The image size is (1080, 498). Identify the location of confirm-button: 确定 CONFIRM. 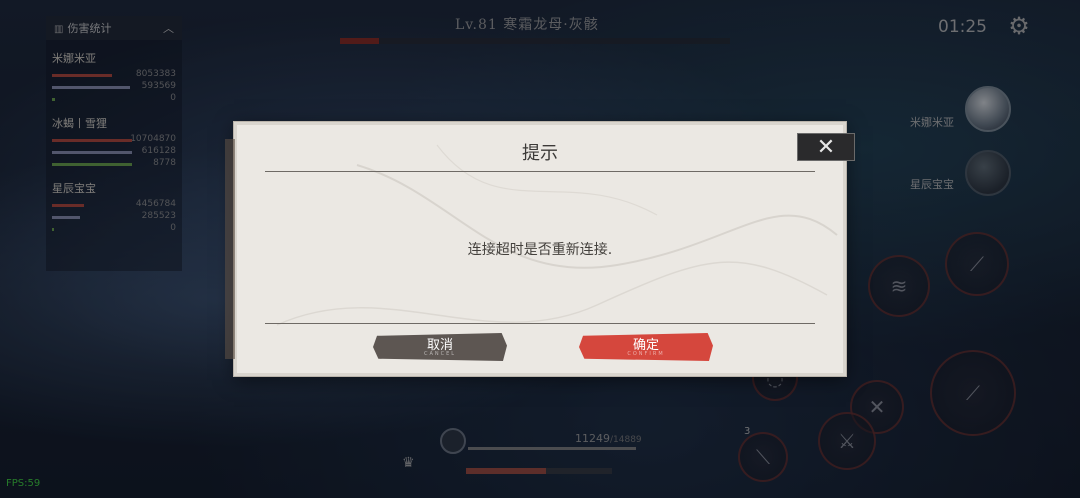
(646, 347).